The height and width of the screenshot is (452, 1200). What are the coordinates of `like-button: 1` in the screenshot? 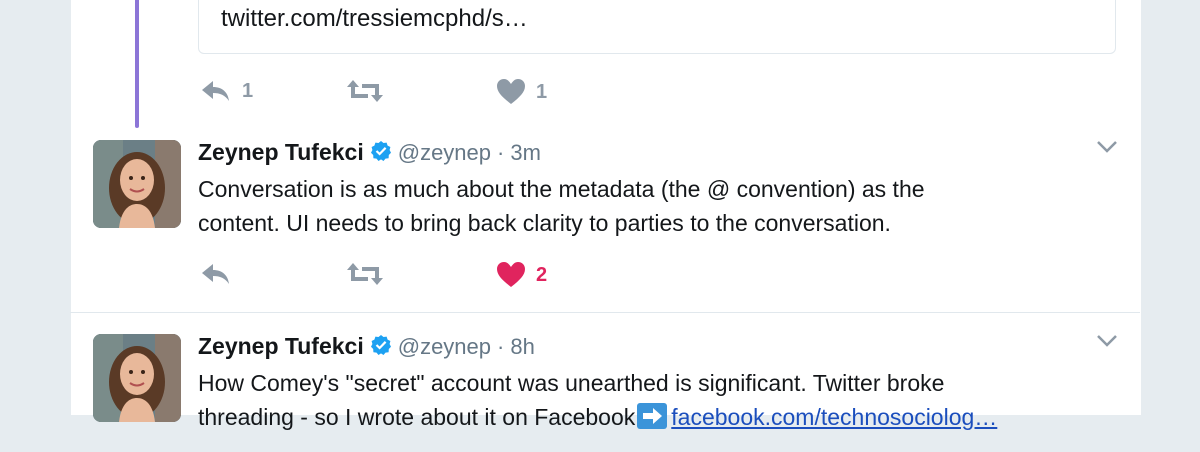 It's located at (521, 92).